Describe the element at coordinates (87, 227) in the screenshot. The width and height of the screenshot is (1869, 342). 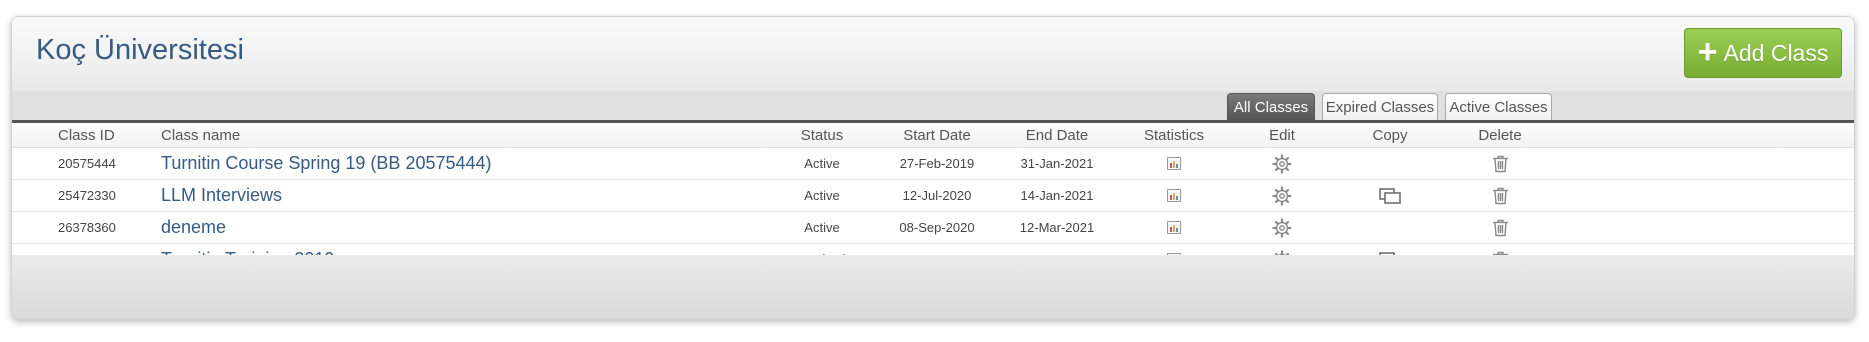
I see `class-id: 26378360` at that location.